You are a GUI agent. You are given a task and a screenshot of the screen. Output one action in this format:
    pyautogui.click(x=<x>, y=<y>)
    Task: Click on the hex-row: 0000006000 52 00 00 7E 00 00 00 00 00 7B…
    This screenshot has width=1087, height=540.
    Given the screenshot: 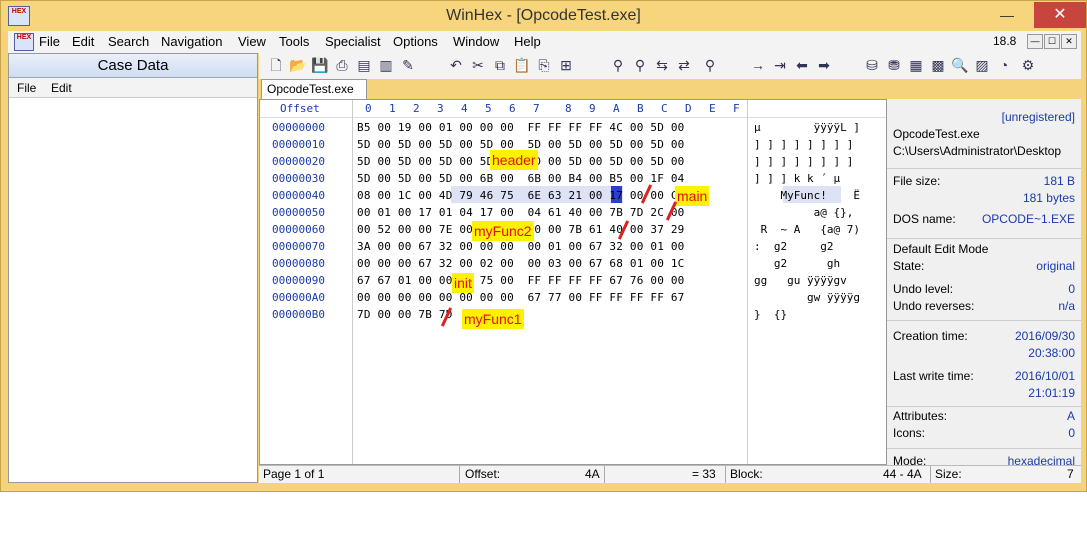 What is the action you would take?
    pyautogui.click(x=573, y=230)
    